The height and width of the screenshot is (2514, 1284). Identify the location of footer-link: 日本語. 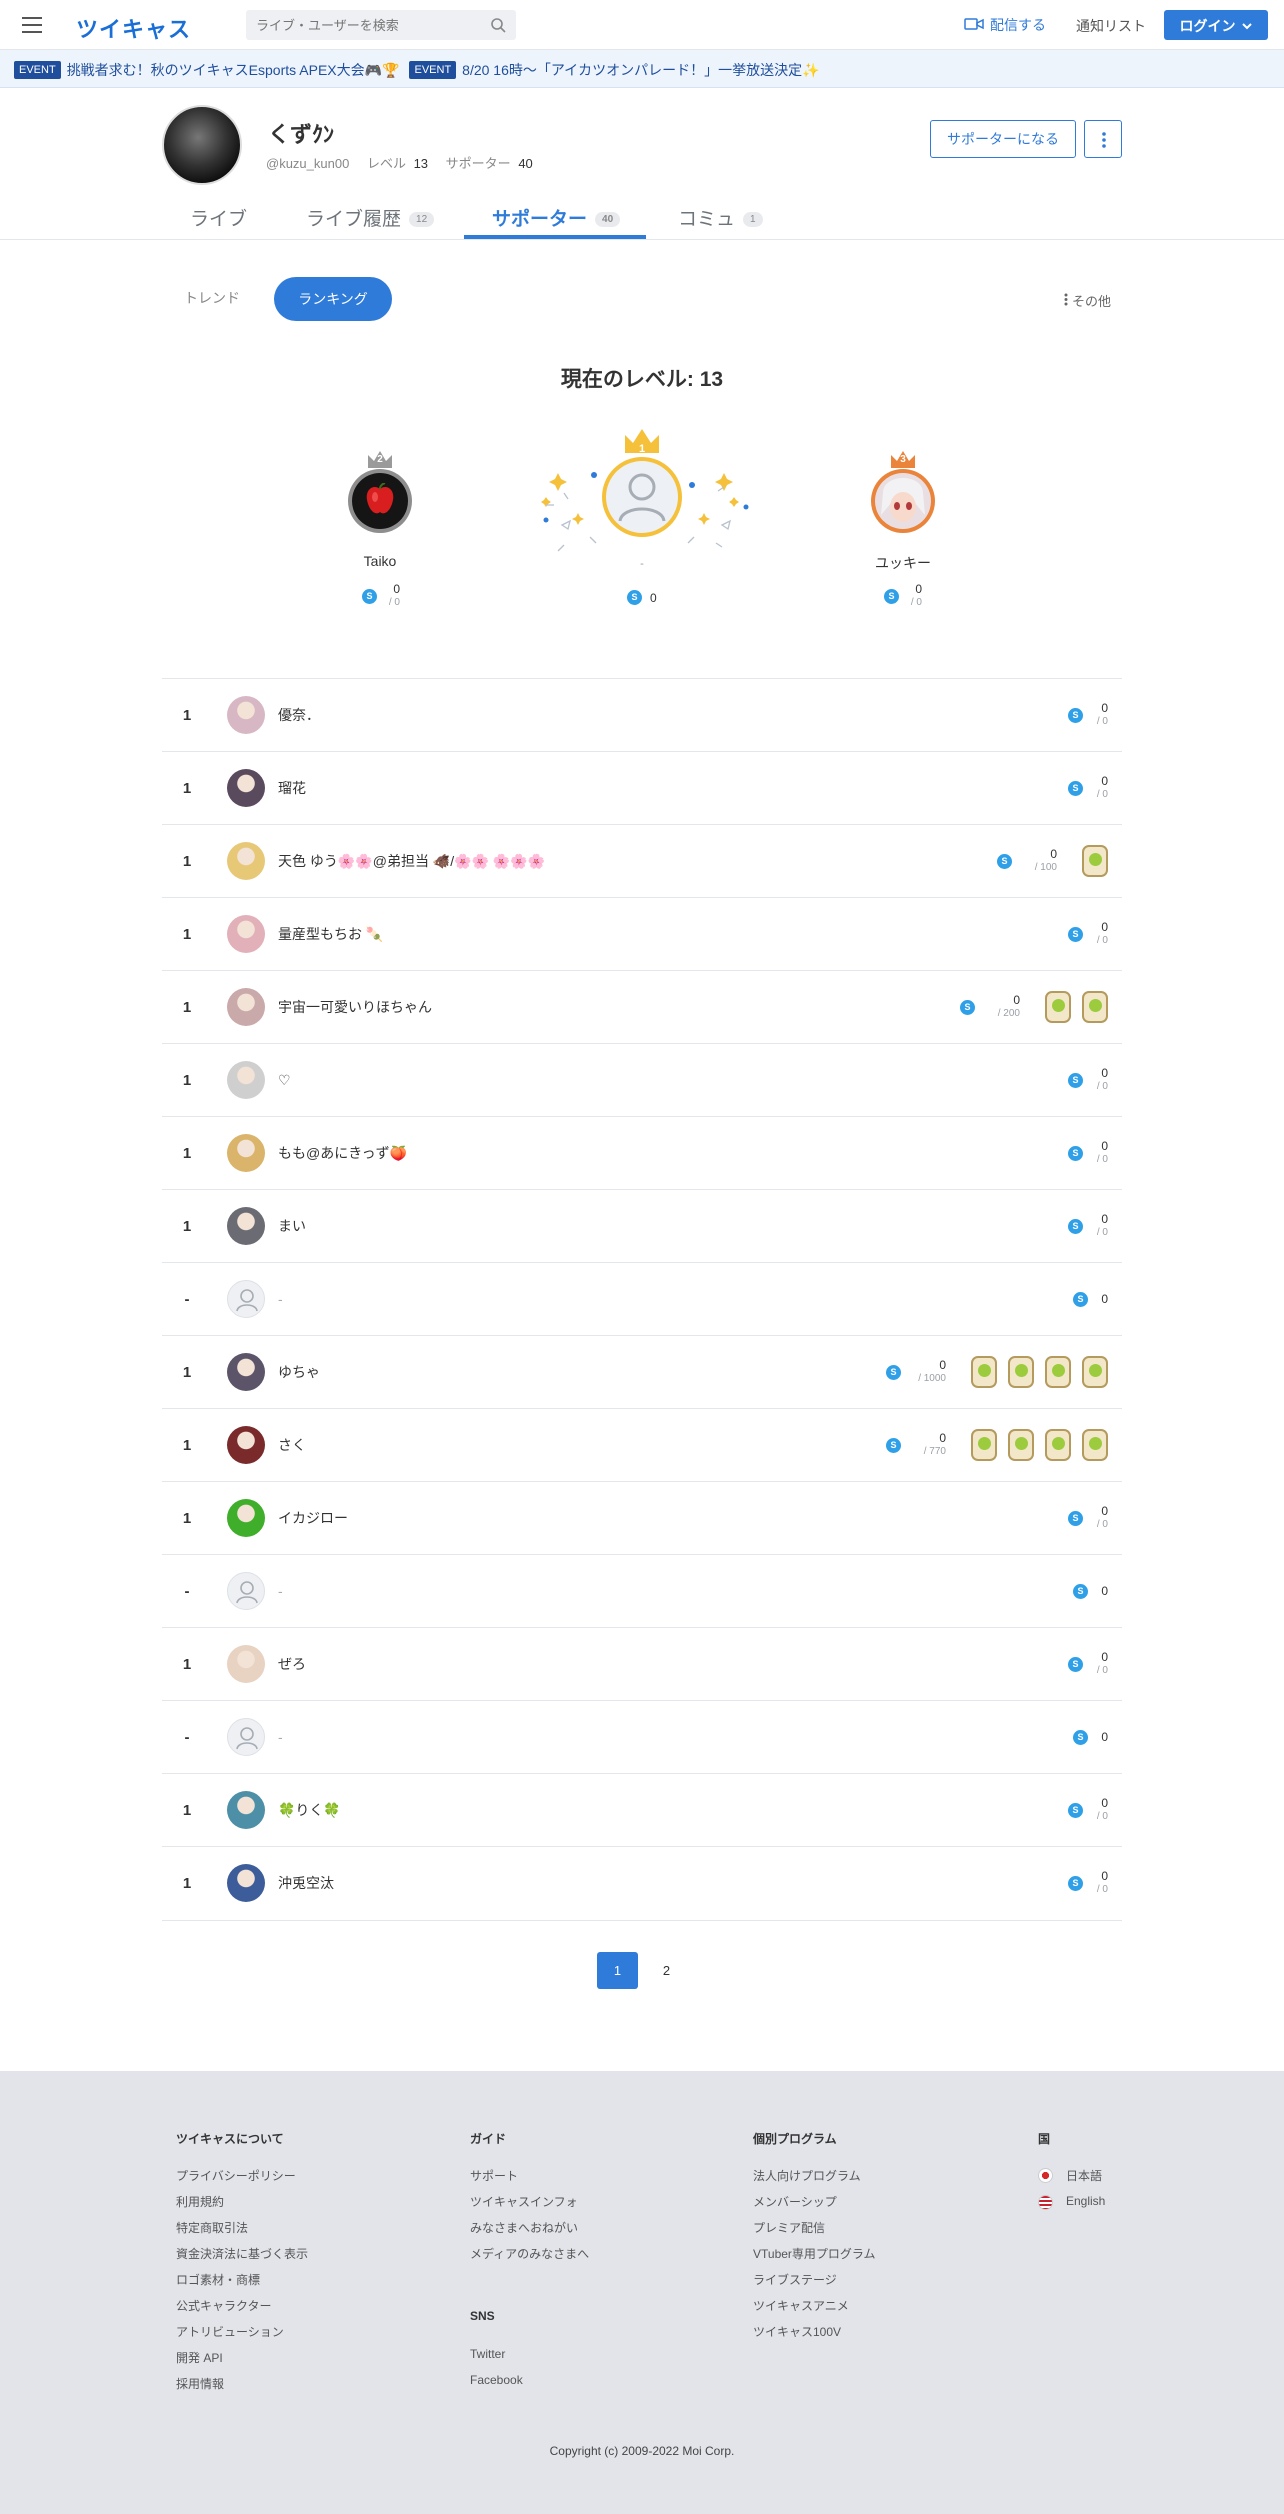
(1084, 2175).